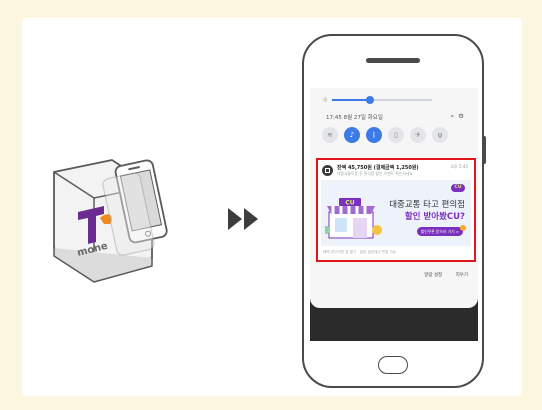 The height and width of the screenshot is (410, 542). What do you see at coordinates (440, 135) in the screenshot?
I see `flashlight-icon: ψ` at bounding box center [440, 135].